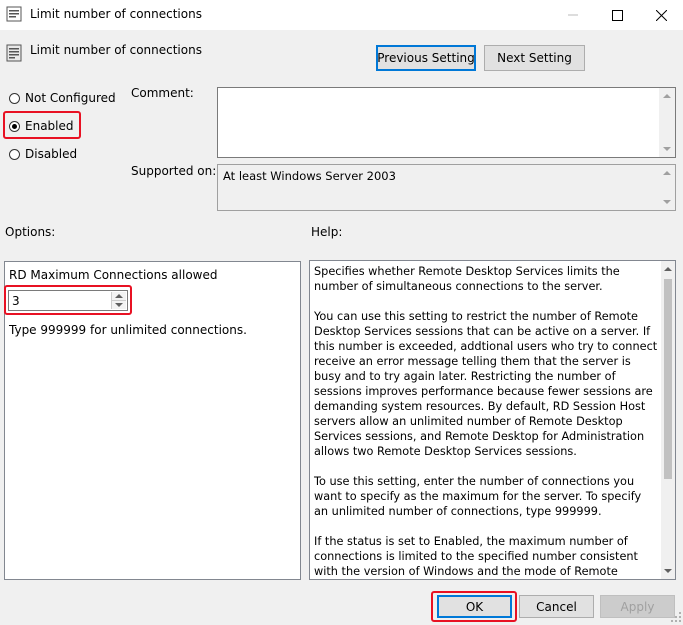 The image size is (683, 625). What do you see at coordinates (116, 14) in the screenshot?
I see `window-title: Limit number of connections` at bounding box center [116, 14].